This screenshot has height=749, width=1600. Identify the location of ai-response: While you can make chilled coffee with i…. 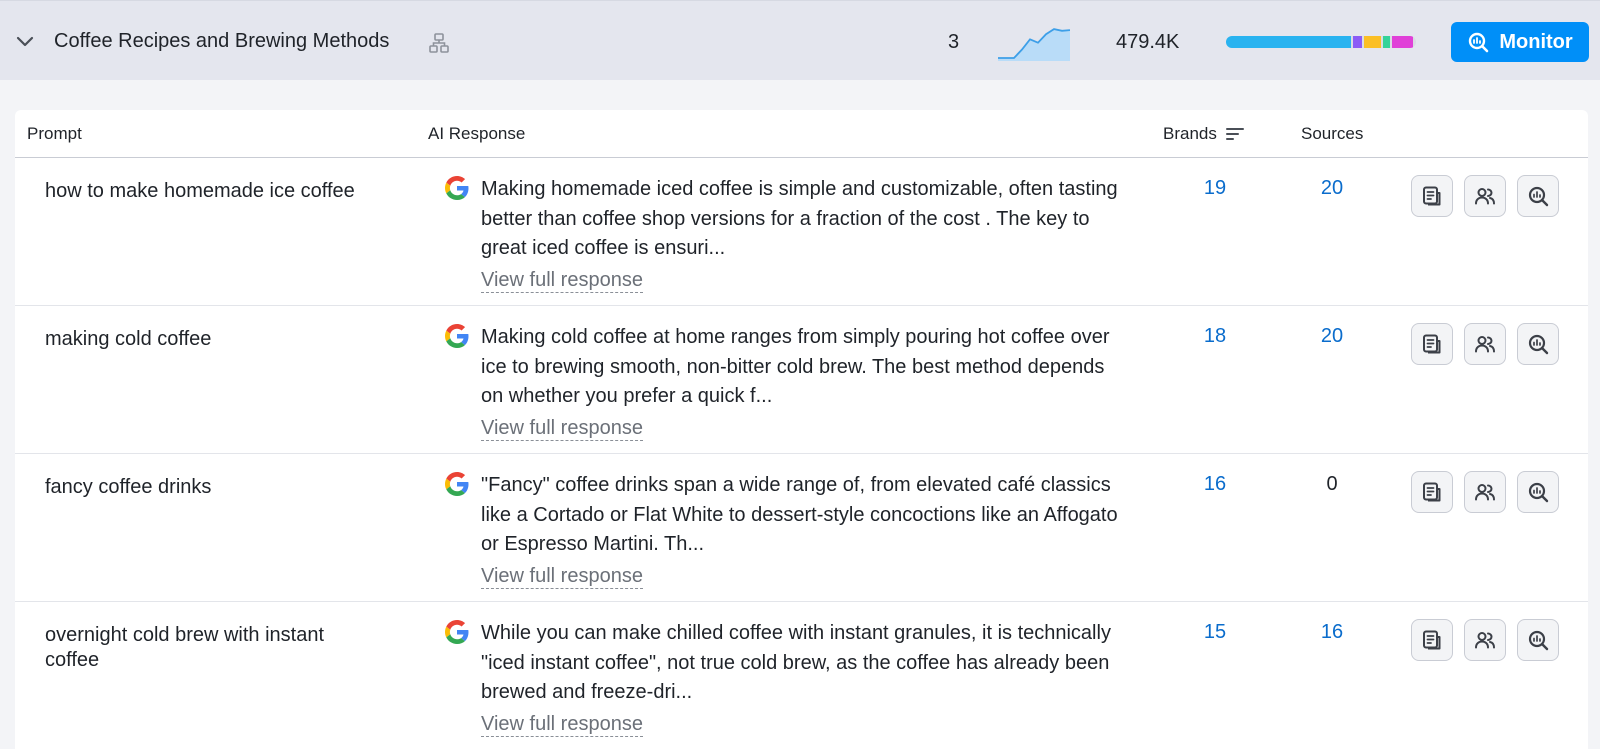
(806, 678).